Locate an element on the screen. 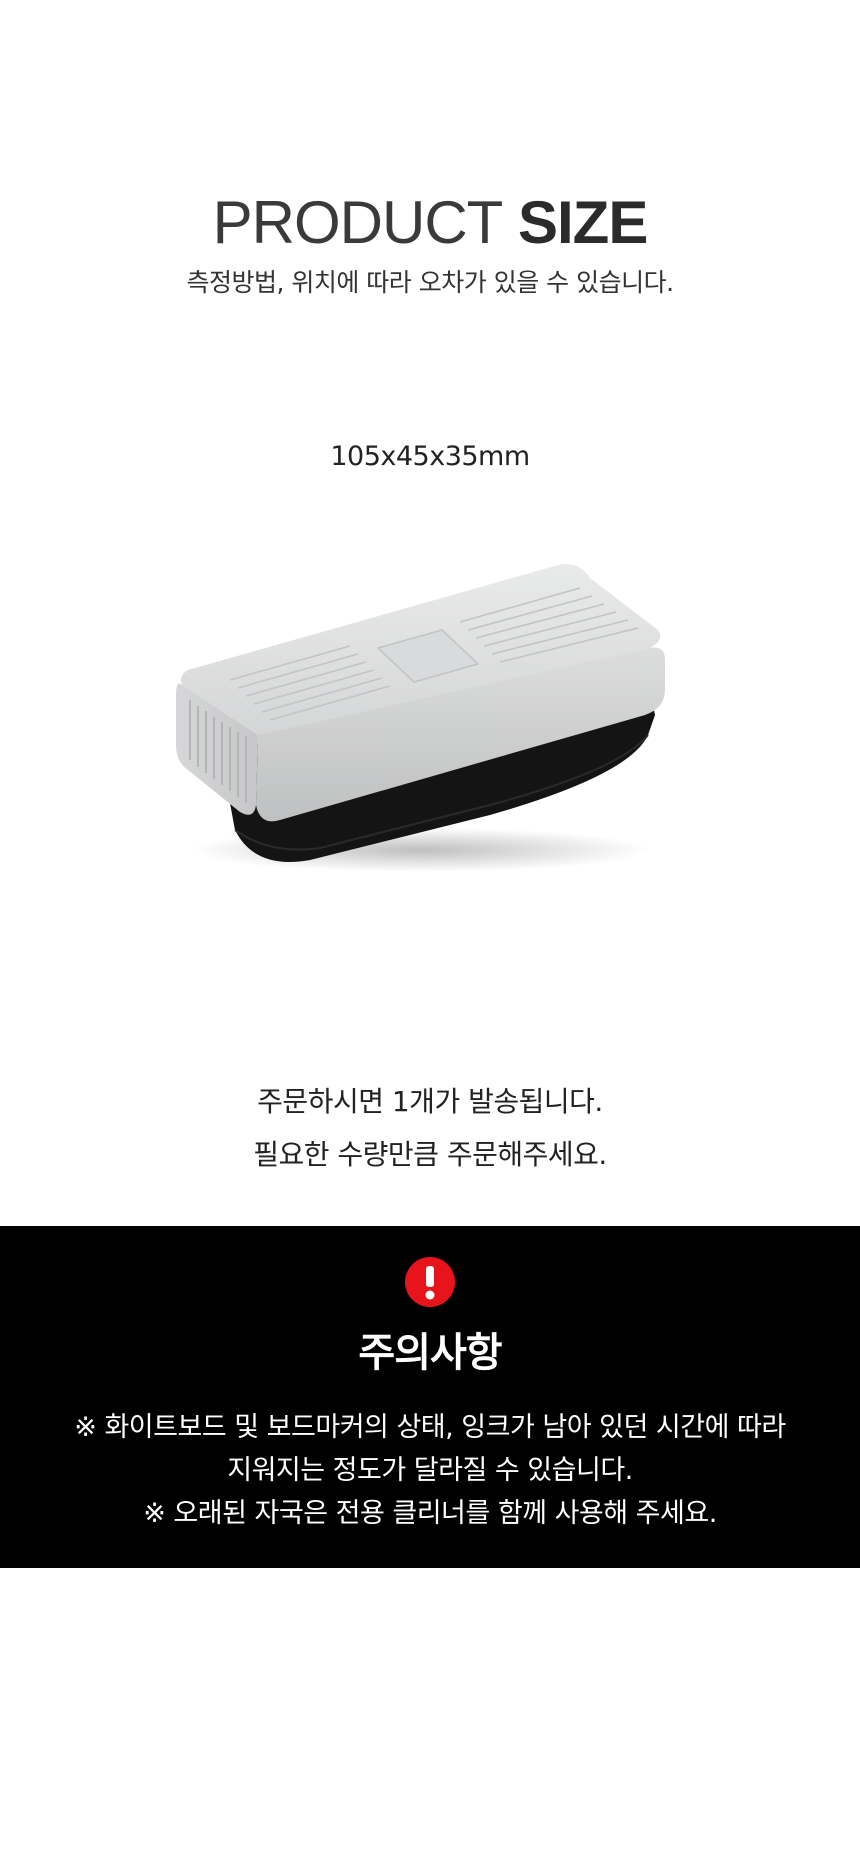 The width and height of the screenshot is (860, 1855). page-title: PRODUCT SIZE is located at coordinates (430, 223).